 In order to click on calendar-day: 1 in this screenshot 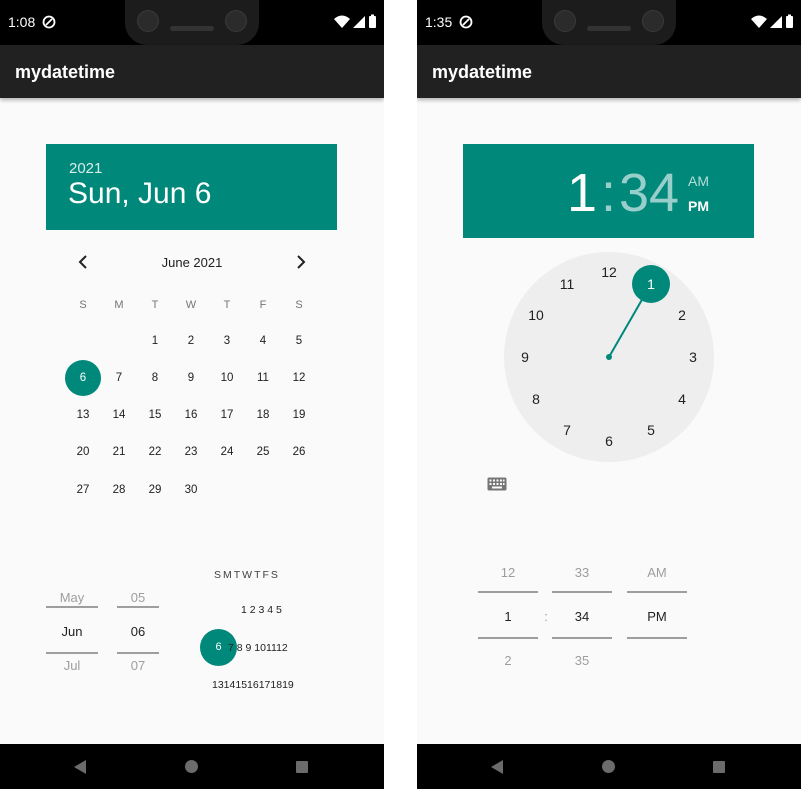, I will do `click(155, 341)`.